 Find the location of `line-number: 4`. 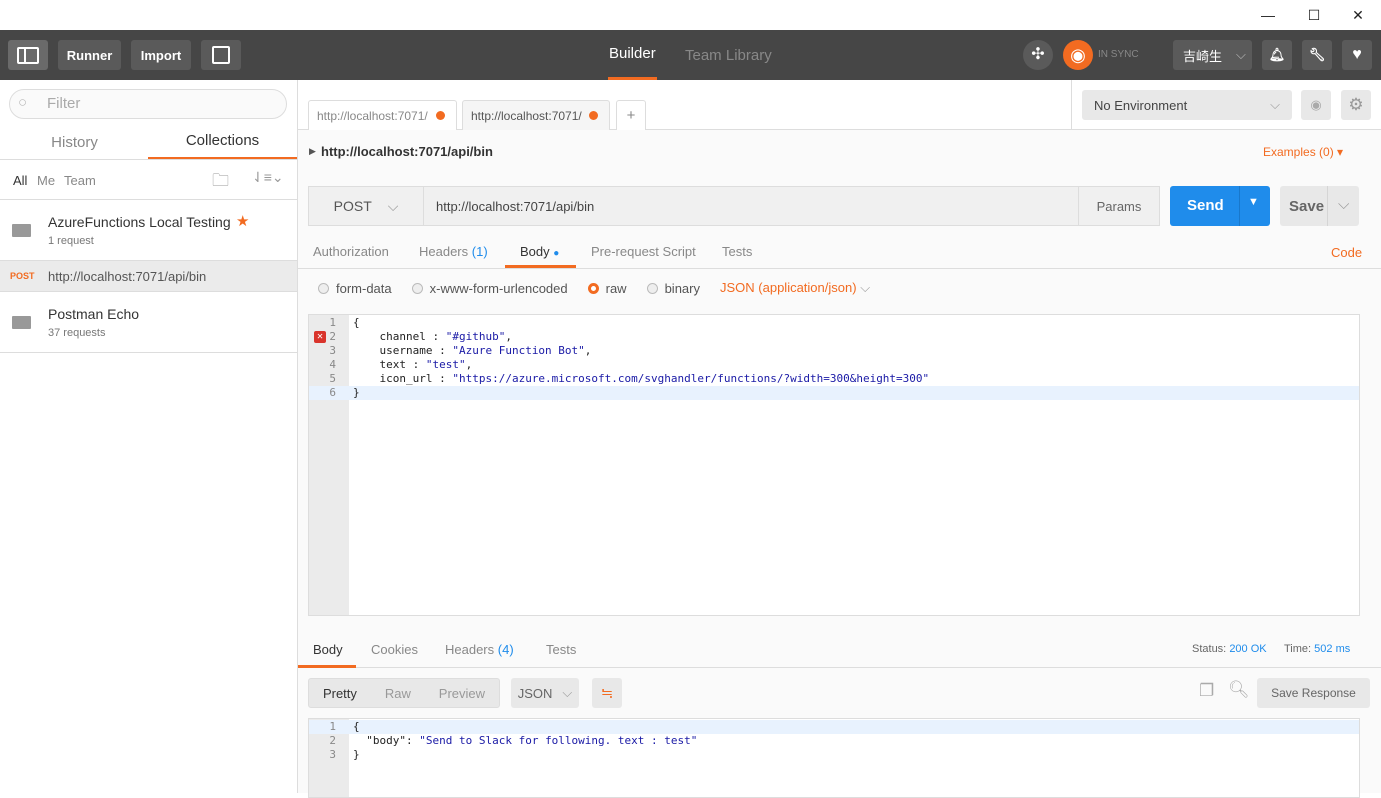

line-number: 4 is located at coordinates (332, 364).